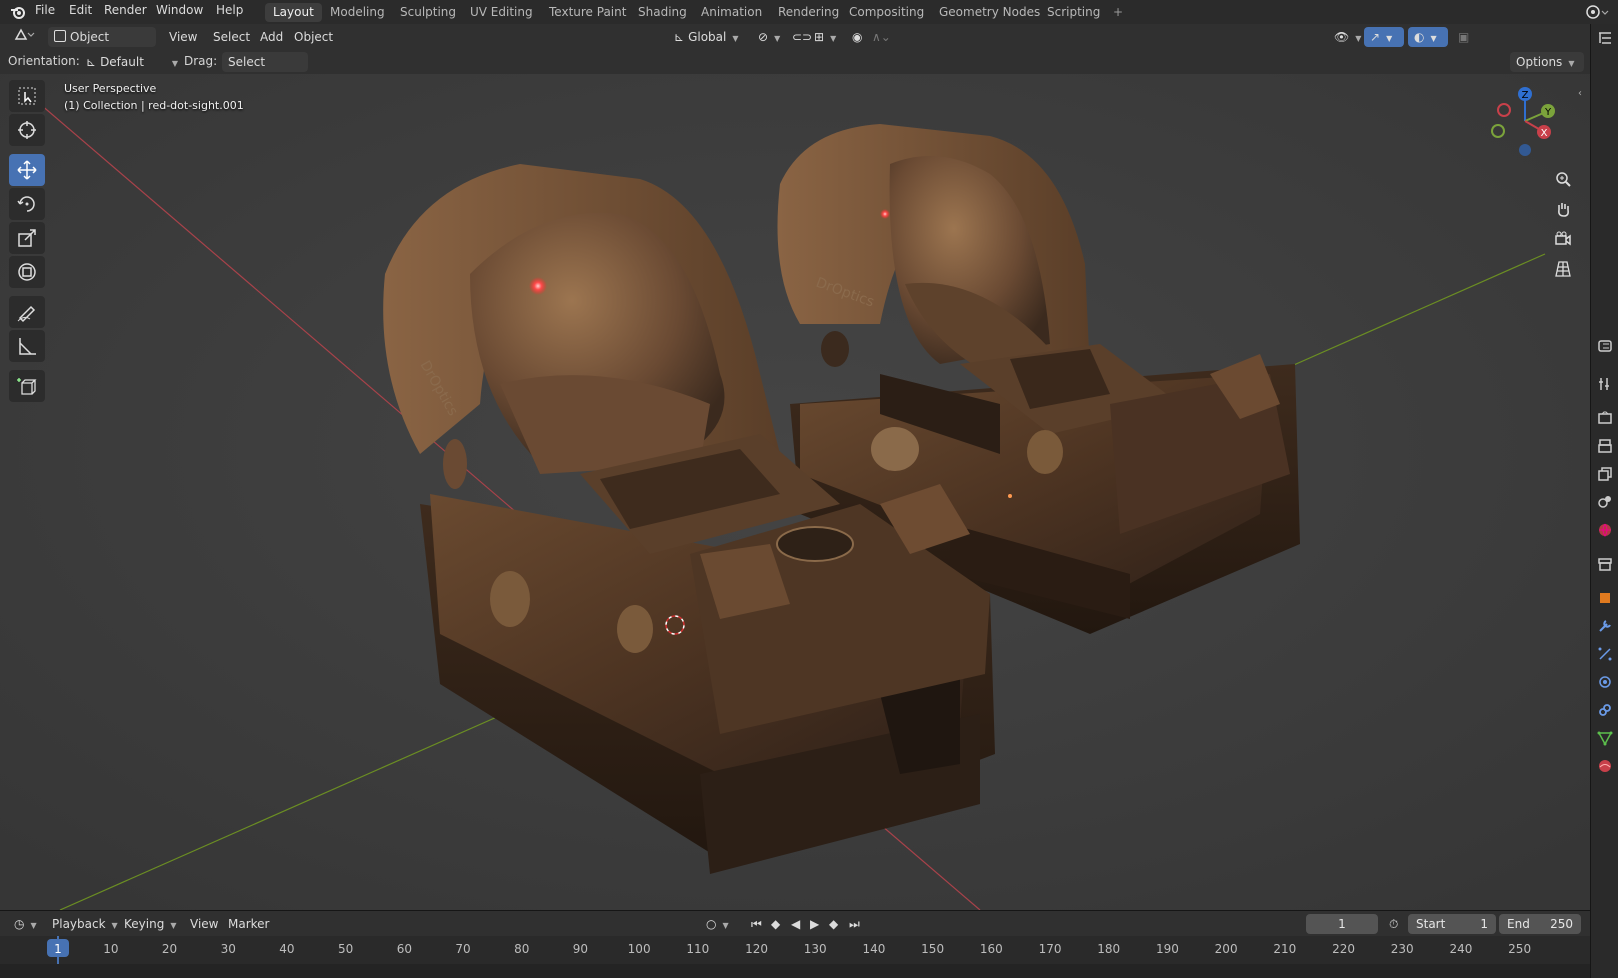 This screenshot has width=1618, height=978. I want to click on jump-keyframe-forward-icon: ◆, so click(833, 924).